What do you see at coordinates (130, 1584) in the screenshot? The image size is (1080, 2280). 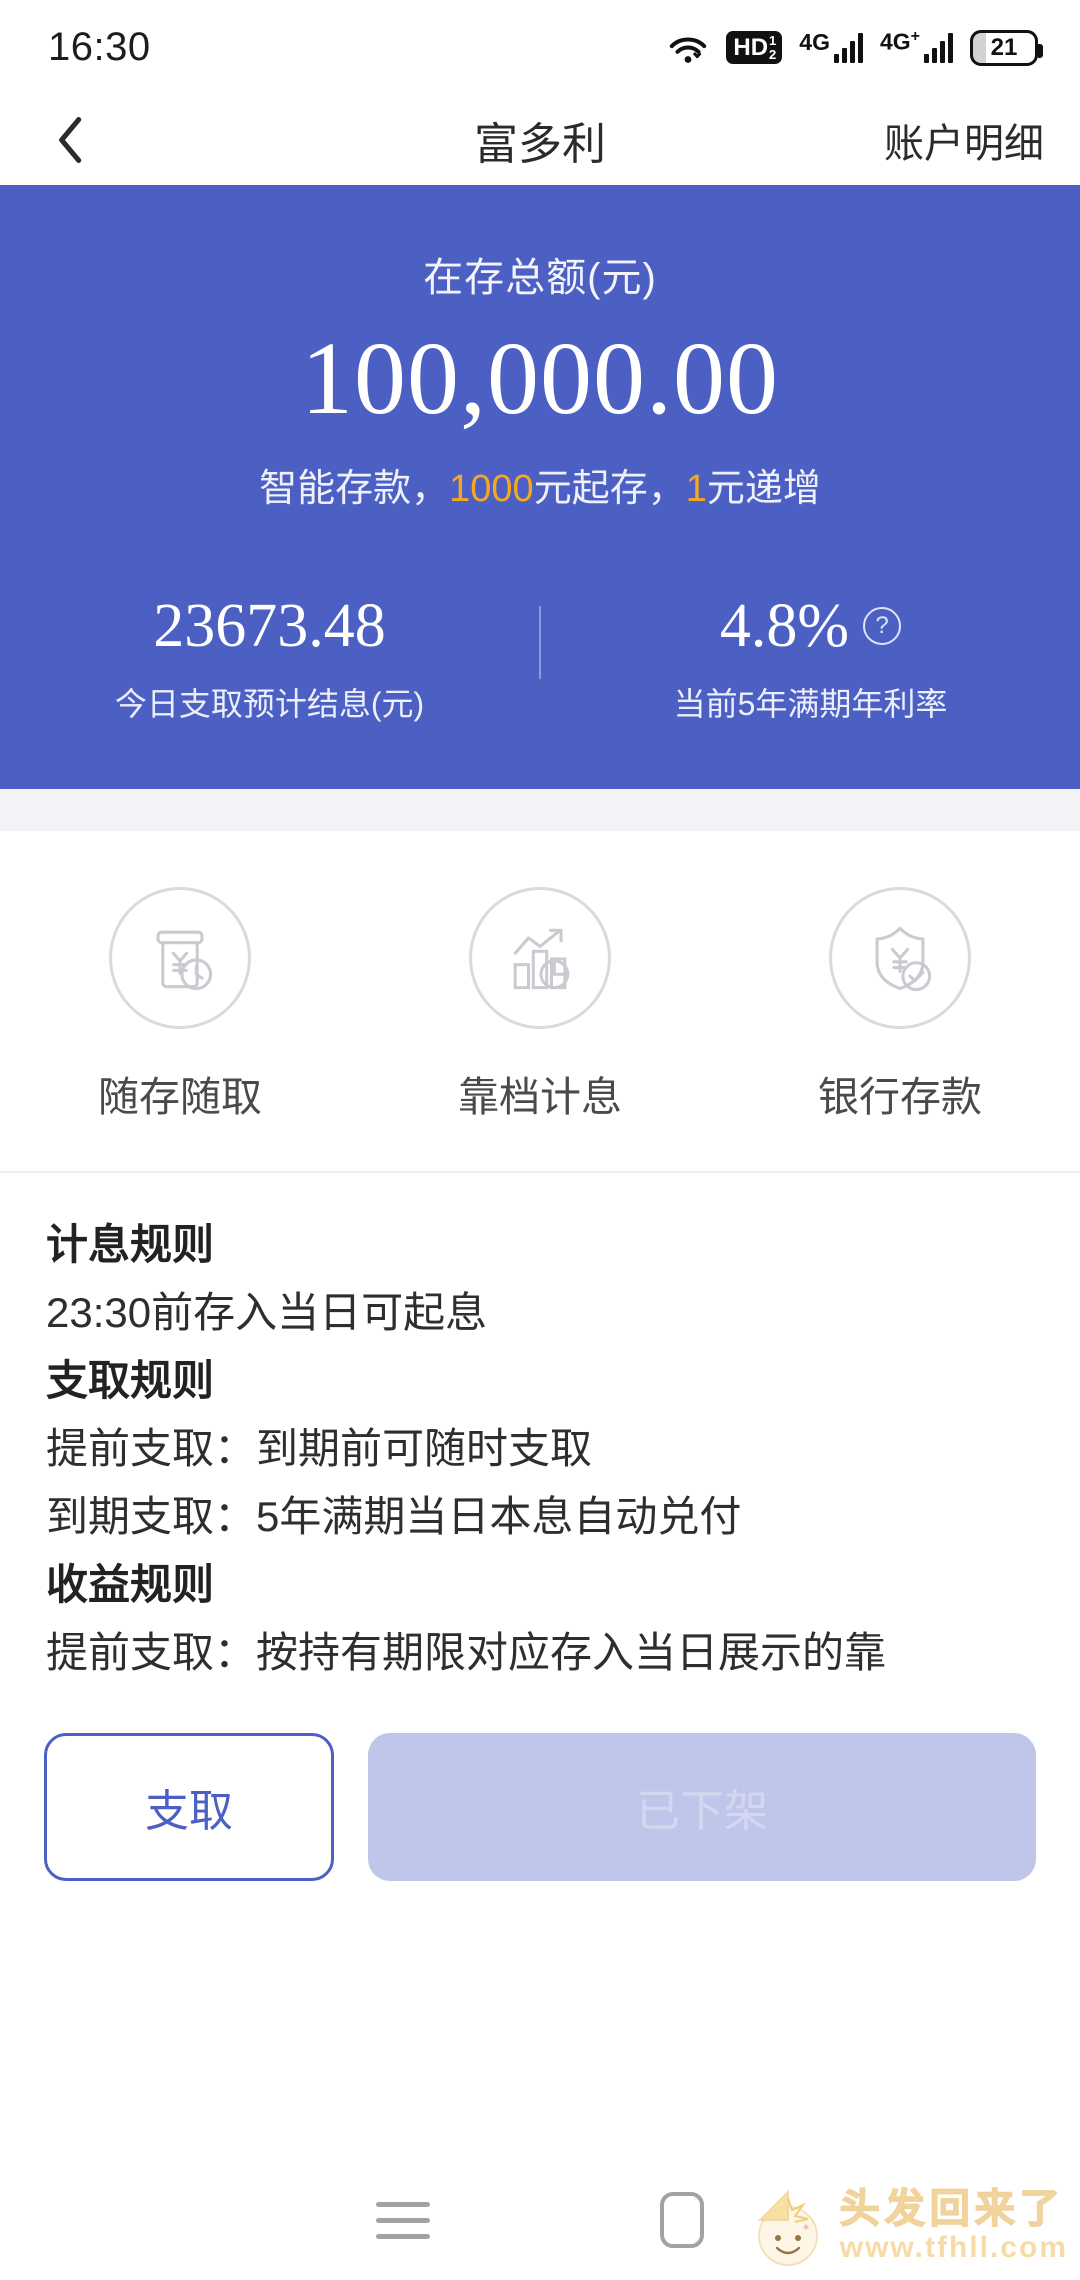 I see `rules-heading-earnings: 收益规则` at bounding box center [130, 1584].